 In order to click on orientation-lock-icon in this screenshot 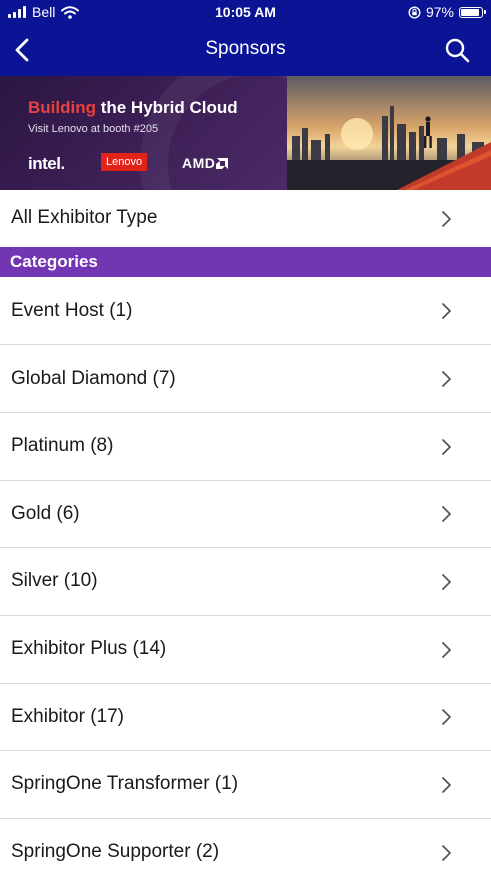, I will do `click(414, 12)`.